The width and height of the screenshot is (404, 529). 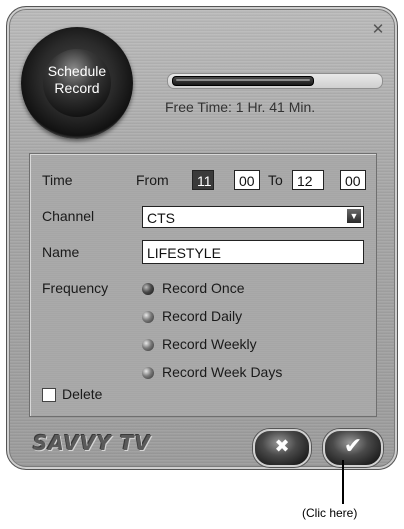 I want to click on schedule-record-orb: Schedule Record, so click(x=77, y=83).